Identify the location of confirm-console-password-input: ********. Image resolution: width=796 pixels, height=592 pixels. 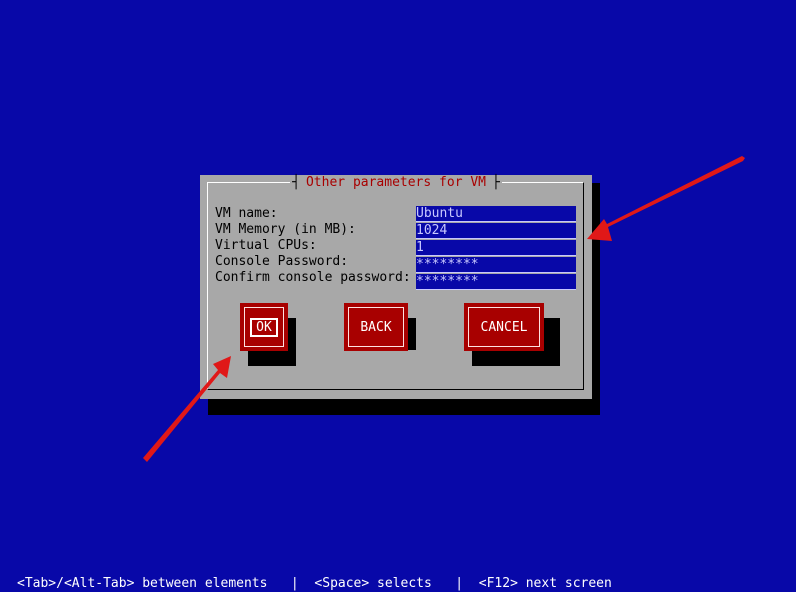
(496, 282).